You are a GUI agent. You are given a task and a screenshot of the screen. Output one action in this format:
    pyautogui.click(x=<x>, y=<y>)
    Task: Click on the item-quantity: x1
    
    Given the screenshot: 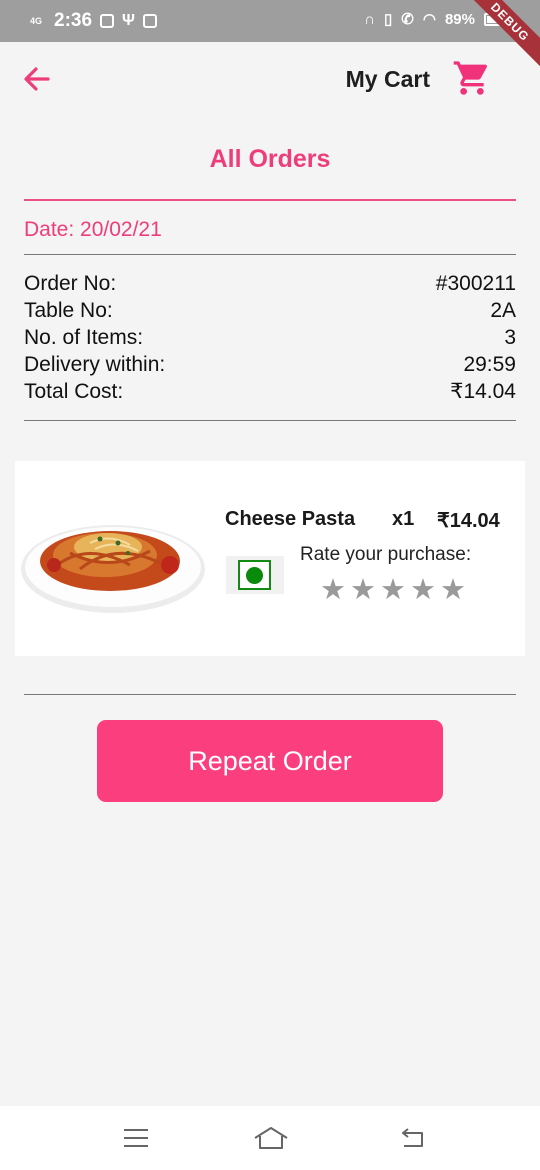 What is the action you would take?
    pyautogui.click(x=403, y=519)
    